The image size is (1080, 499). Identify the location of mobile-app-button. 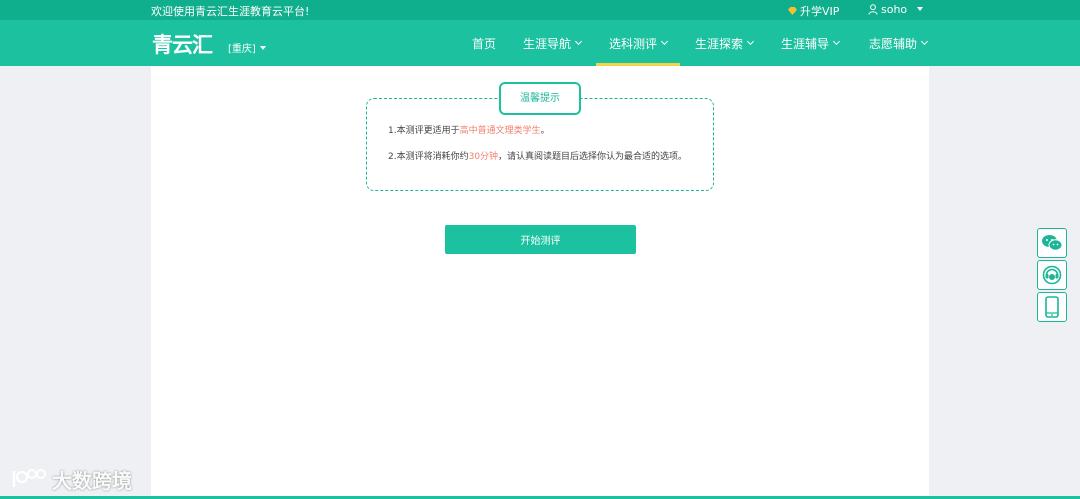
(1052, 307).